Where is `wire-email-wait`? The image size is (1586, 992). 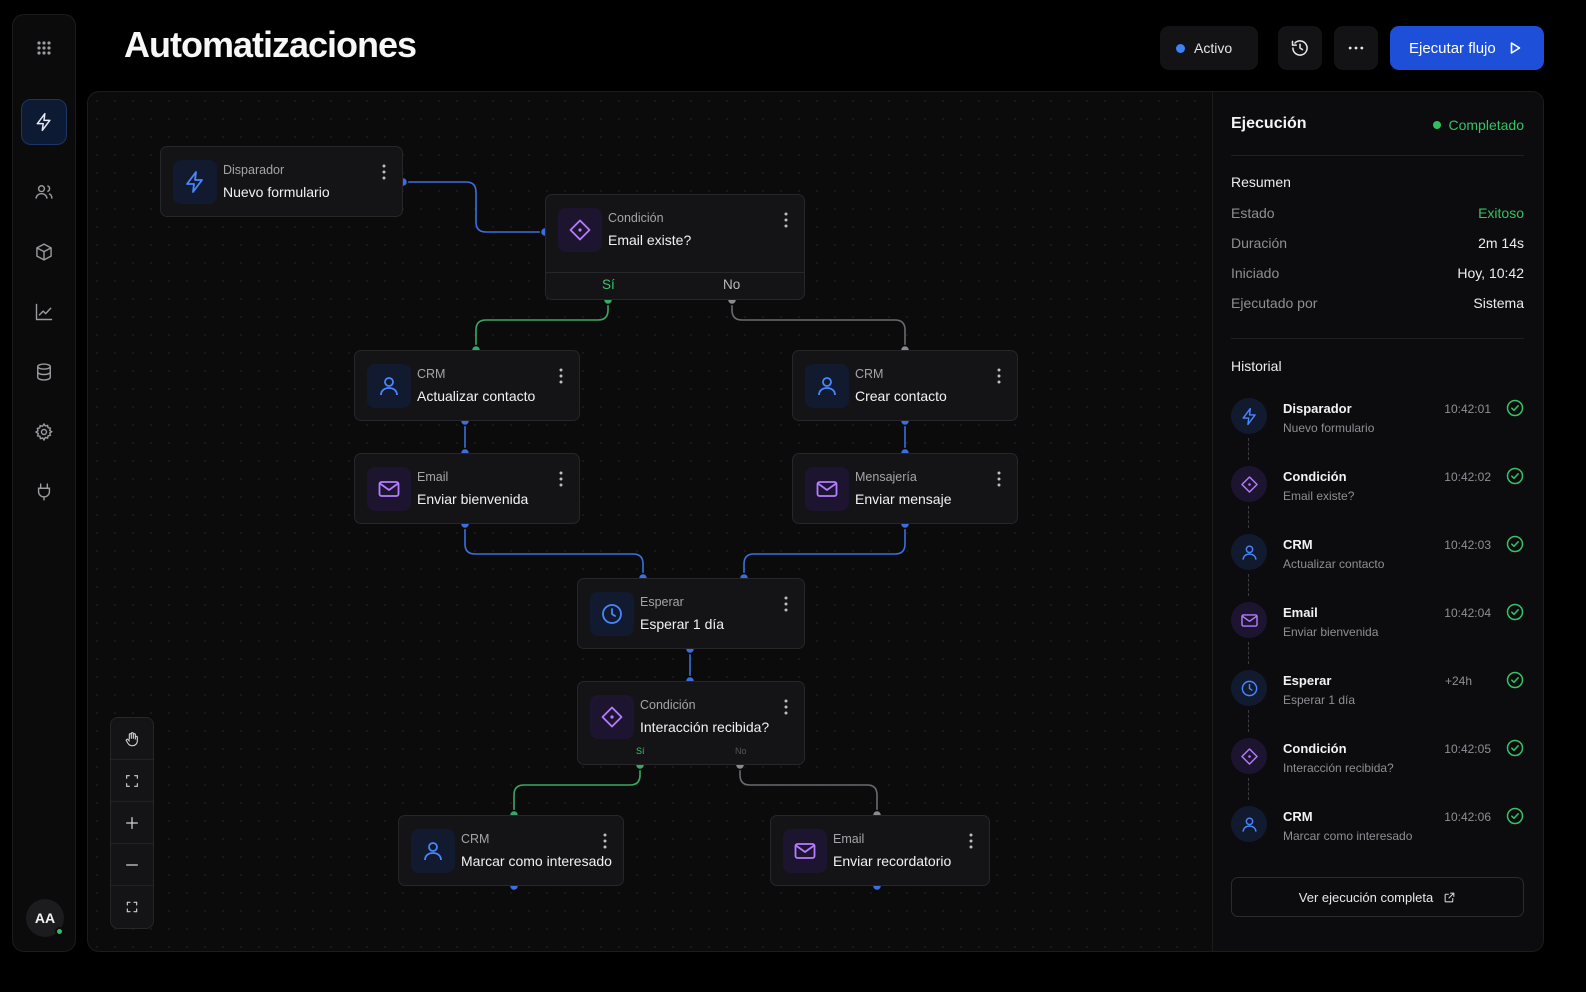 wire-email-wait is located at coordinates (554, 551).